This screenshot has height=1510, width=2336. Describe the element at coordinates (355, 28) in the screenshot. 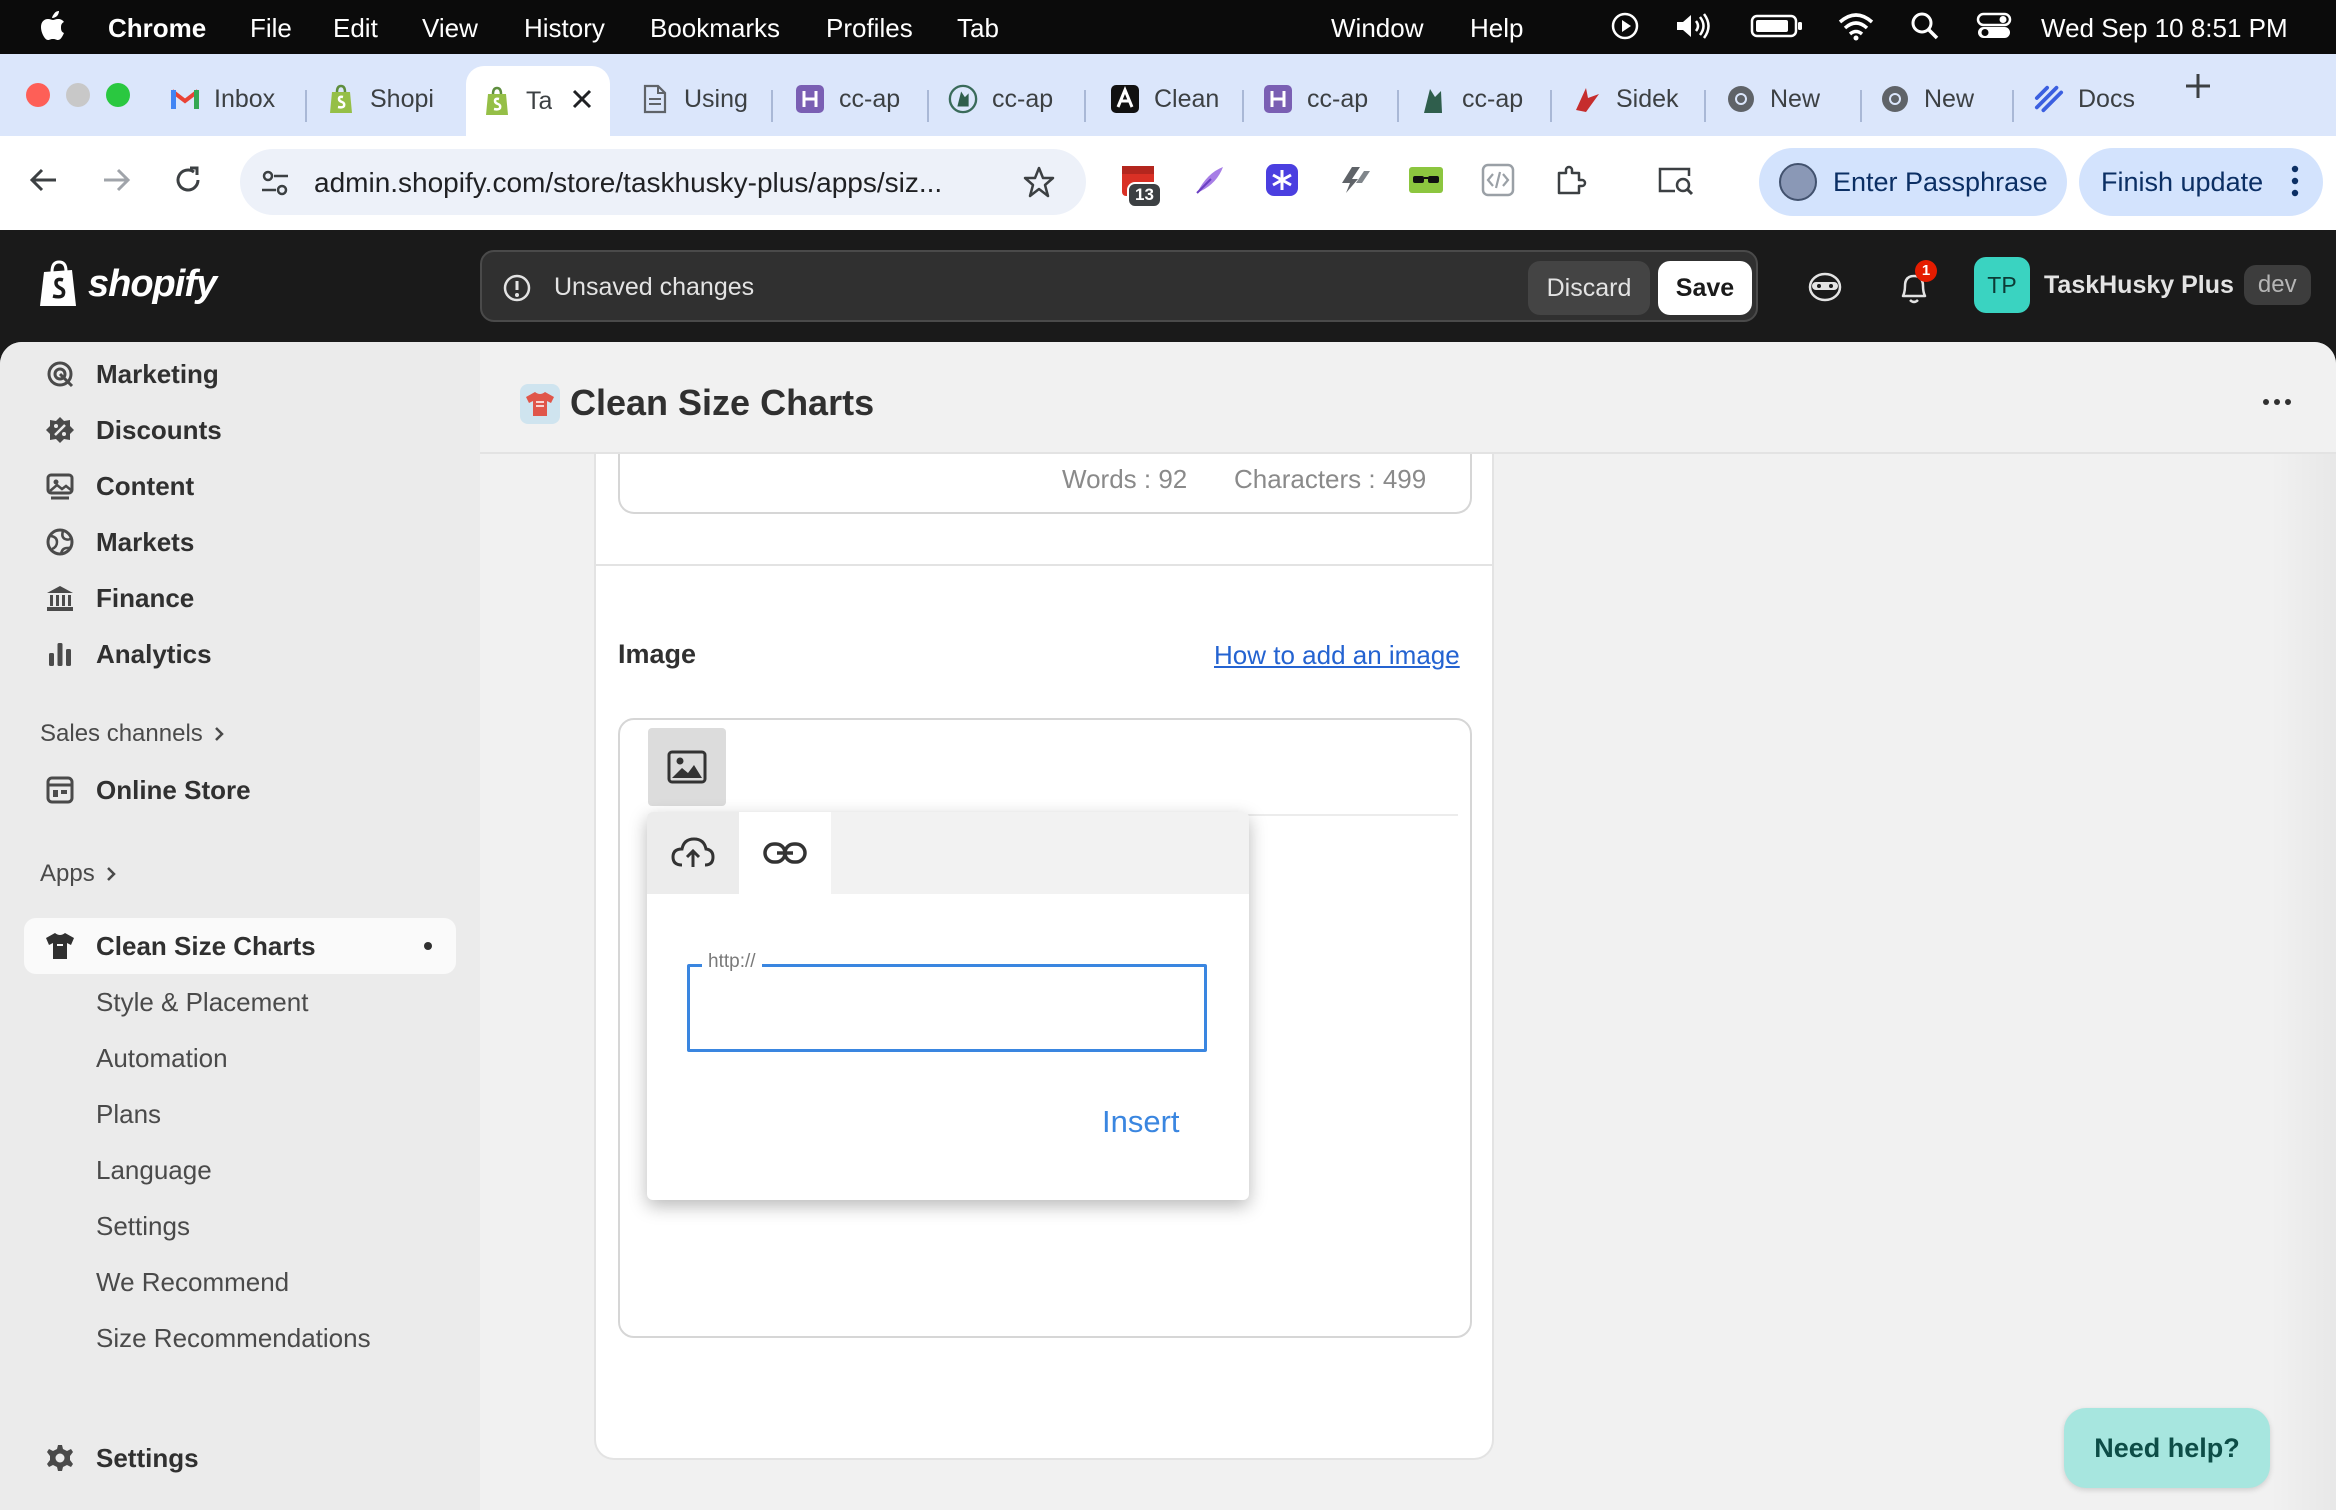

I see `menu-edit: Edit` at that location.